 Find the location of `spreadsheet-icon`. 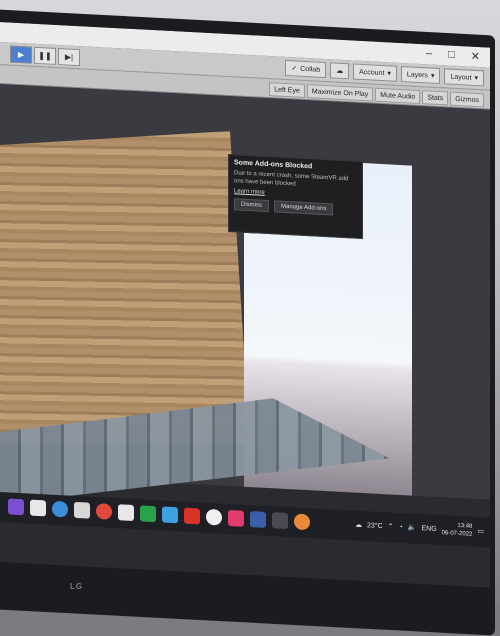

spreadsheet-icon is located at coordinates (148, 514).